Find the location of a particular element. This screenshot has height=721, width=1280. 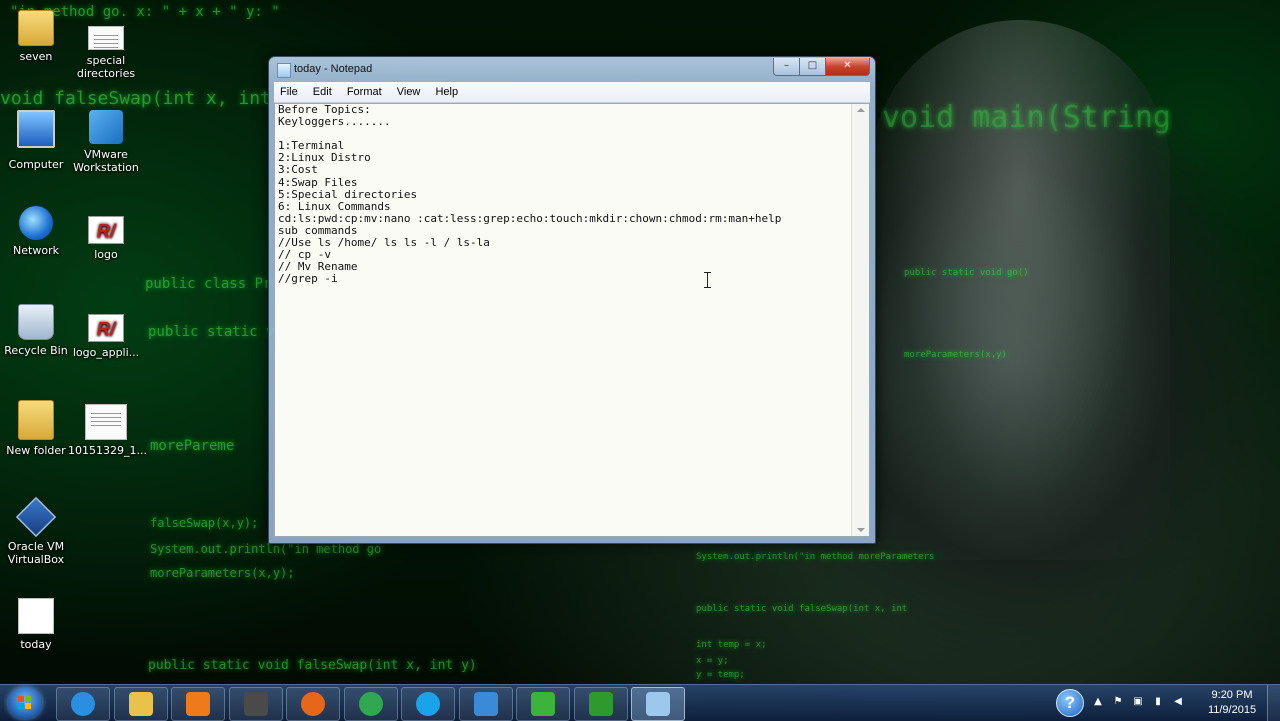

taskbar-firefox-button is located at coordinates (313, 704).